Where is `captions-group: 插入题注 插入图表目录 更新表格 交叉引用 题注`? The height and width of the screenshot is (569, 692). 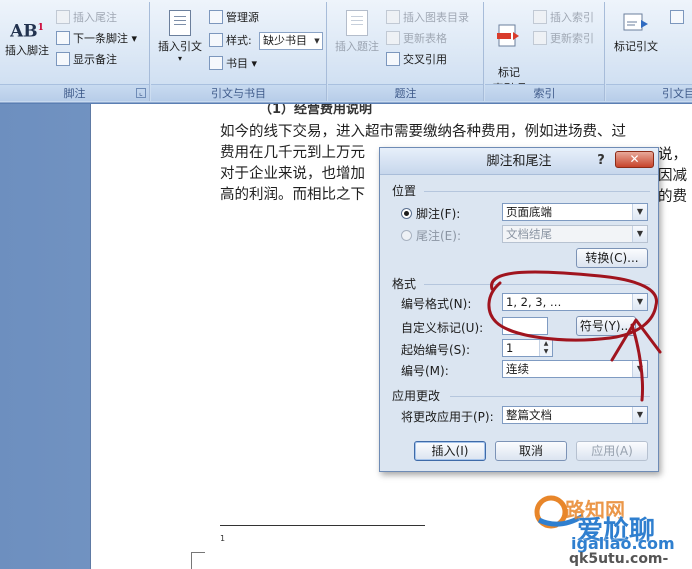
captions-group: 插入题注 插入图表目录 更新表格 交叉引用 题注 is located at coordinates (406, 51).